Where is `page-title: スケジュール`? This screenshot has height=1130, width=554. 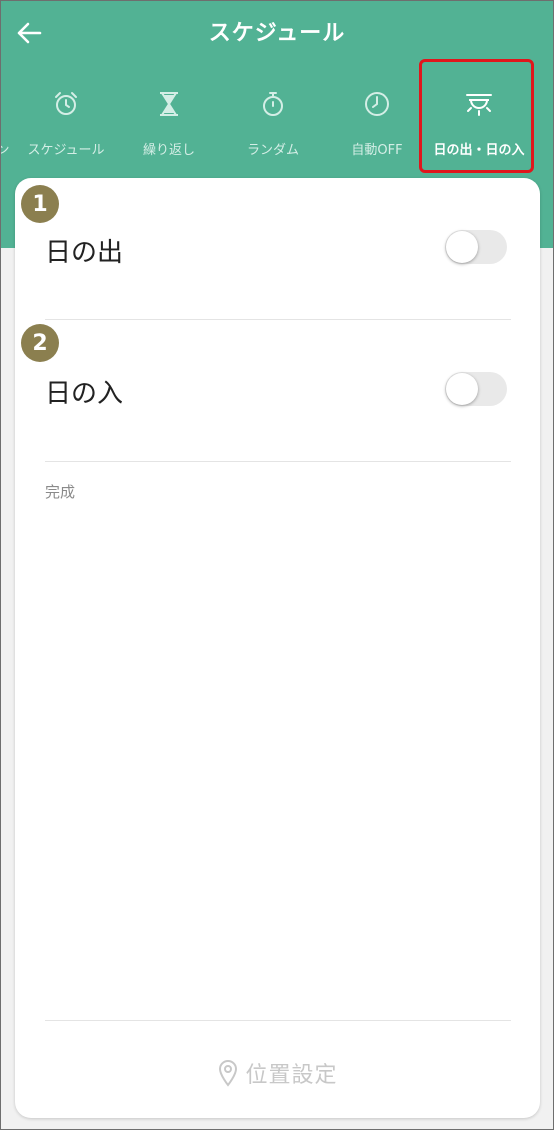
page-title: スケジュール is located at coordinates (277, 33).